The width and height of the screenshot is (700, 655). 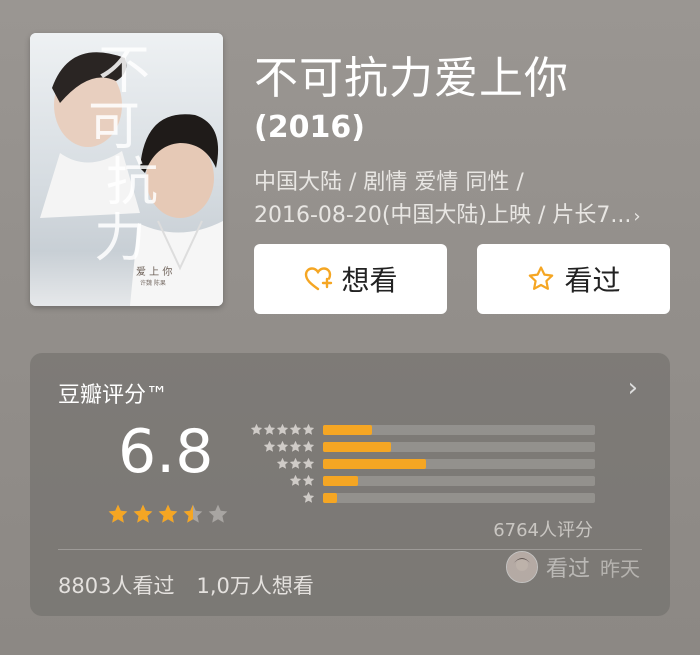 I want to click on poster-char-1: 不, so click(x=124, y=71).